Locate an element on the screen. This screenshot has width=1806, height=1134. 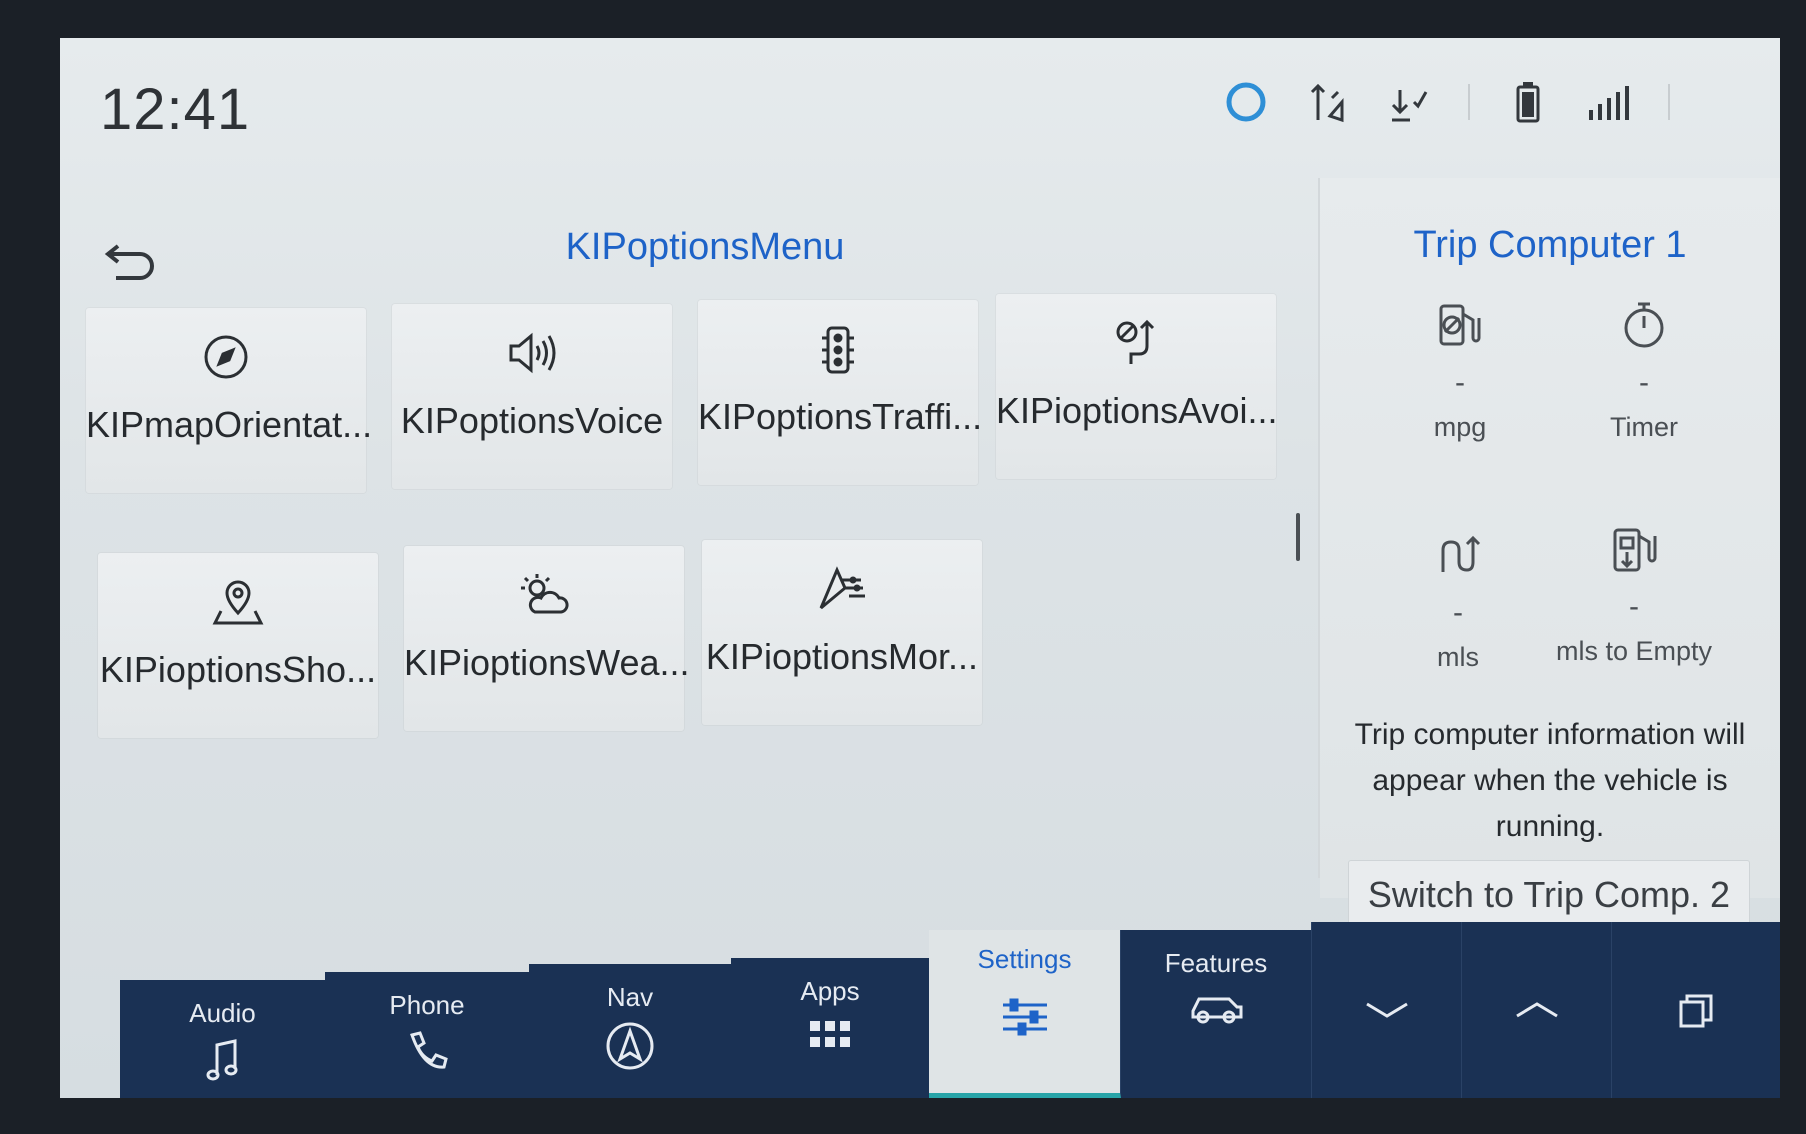
speaker-icon is located at coordinates (532, 353).